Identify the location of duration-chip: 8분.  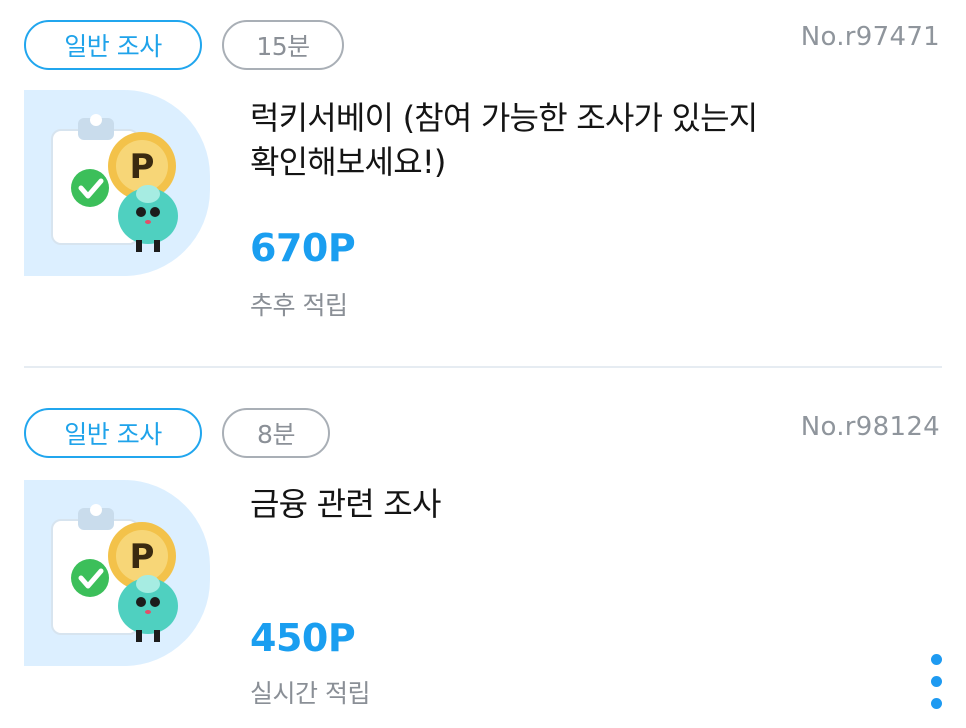
(276, 433).